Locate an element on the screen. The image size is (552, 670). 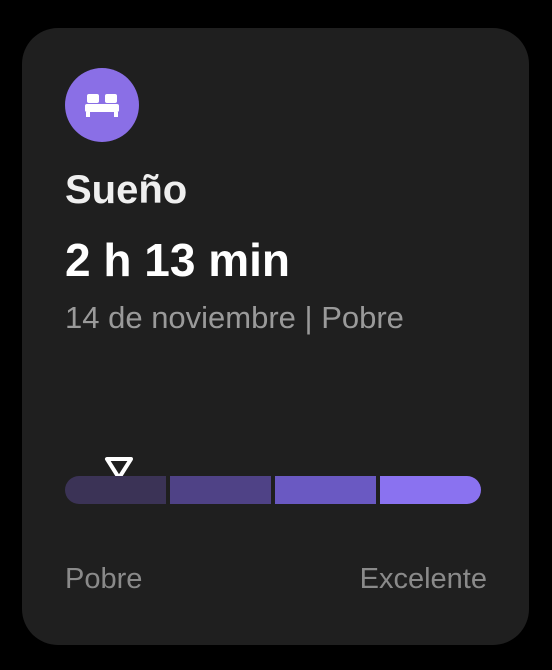
quality-scale is located at coordinates (273, 490).